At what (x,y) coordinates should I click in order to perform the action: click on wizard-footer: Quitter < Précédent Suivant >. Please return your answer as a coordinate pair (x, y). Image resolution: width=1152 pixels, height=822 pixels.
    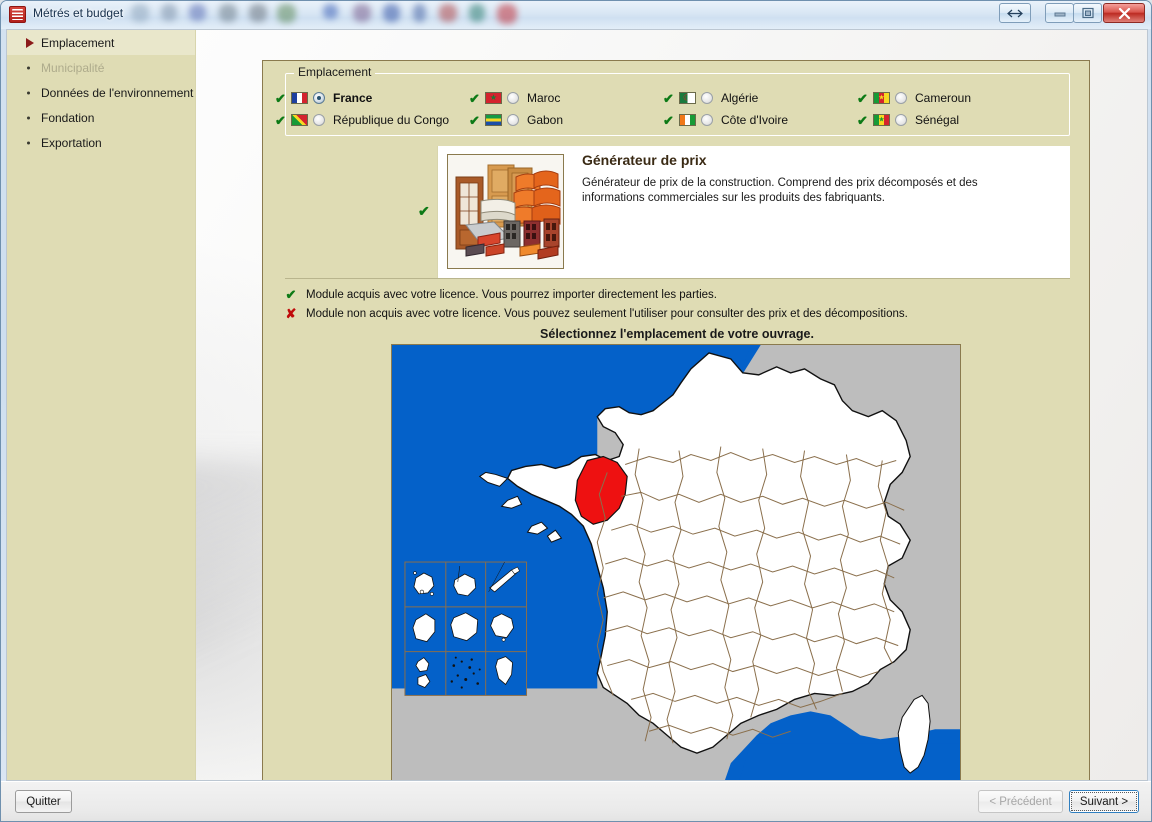
    Looking at the image, I should click on (576, 801).